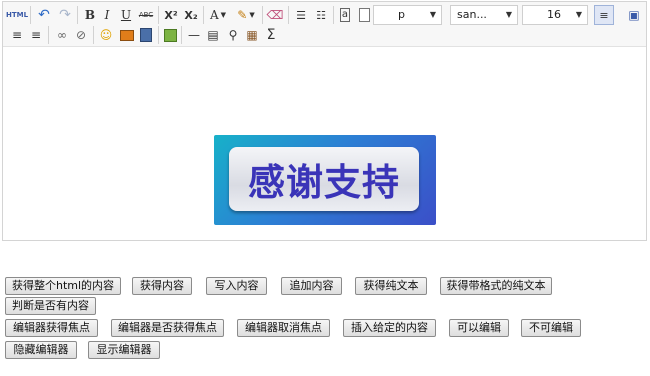 This screenshot has width=650, height=376. Describe the element at coordinates (41, 350) in the screenshot. I see `hide-editor-button: 隐藏编辑器` at that location.